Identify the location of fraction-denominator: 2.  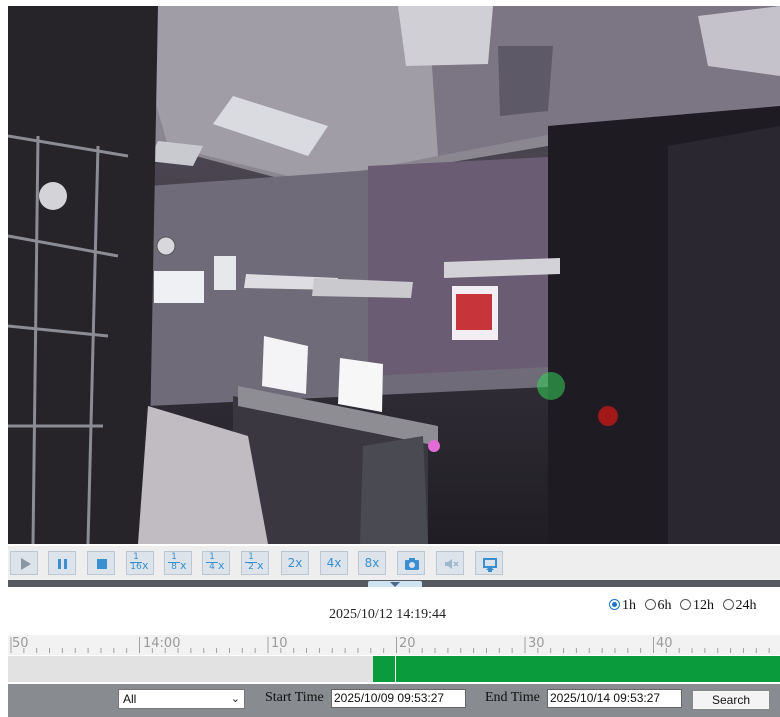
(251, 567).